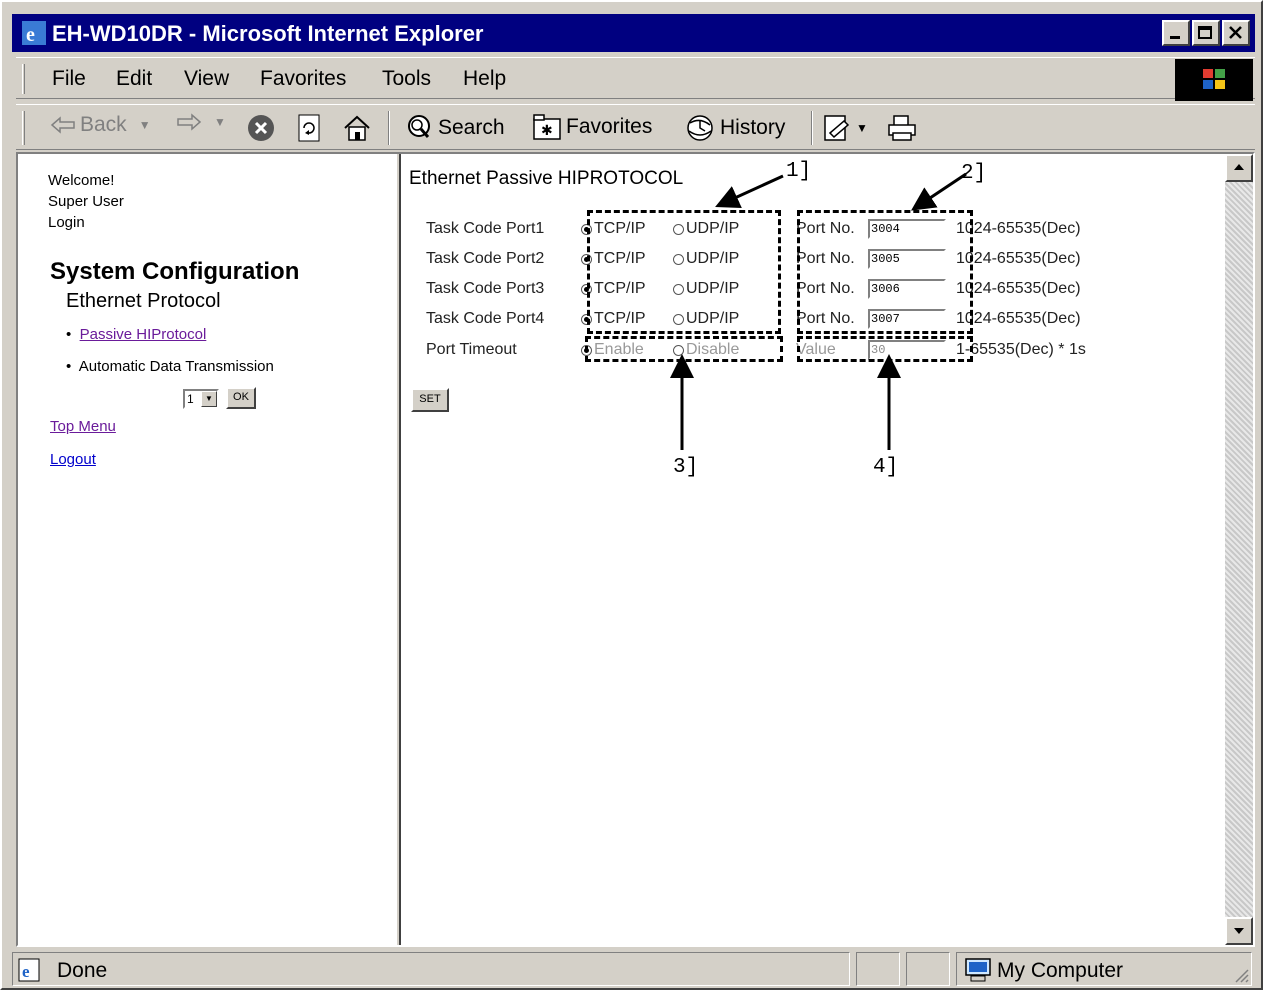 The image size is (1263, 990). Describe the element at coordinates (1239, 549) in the screenshot. I see `vertical-scrollbar` at that location.